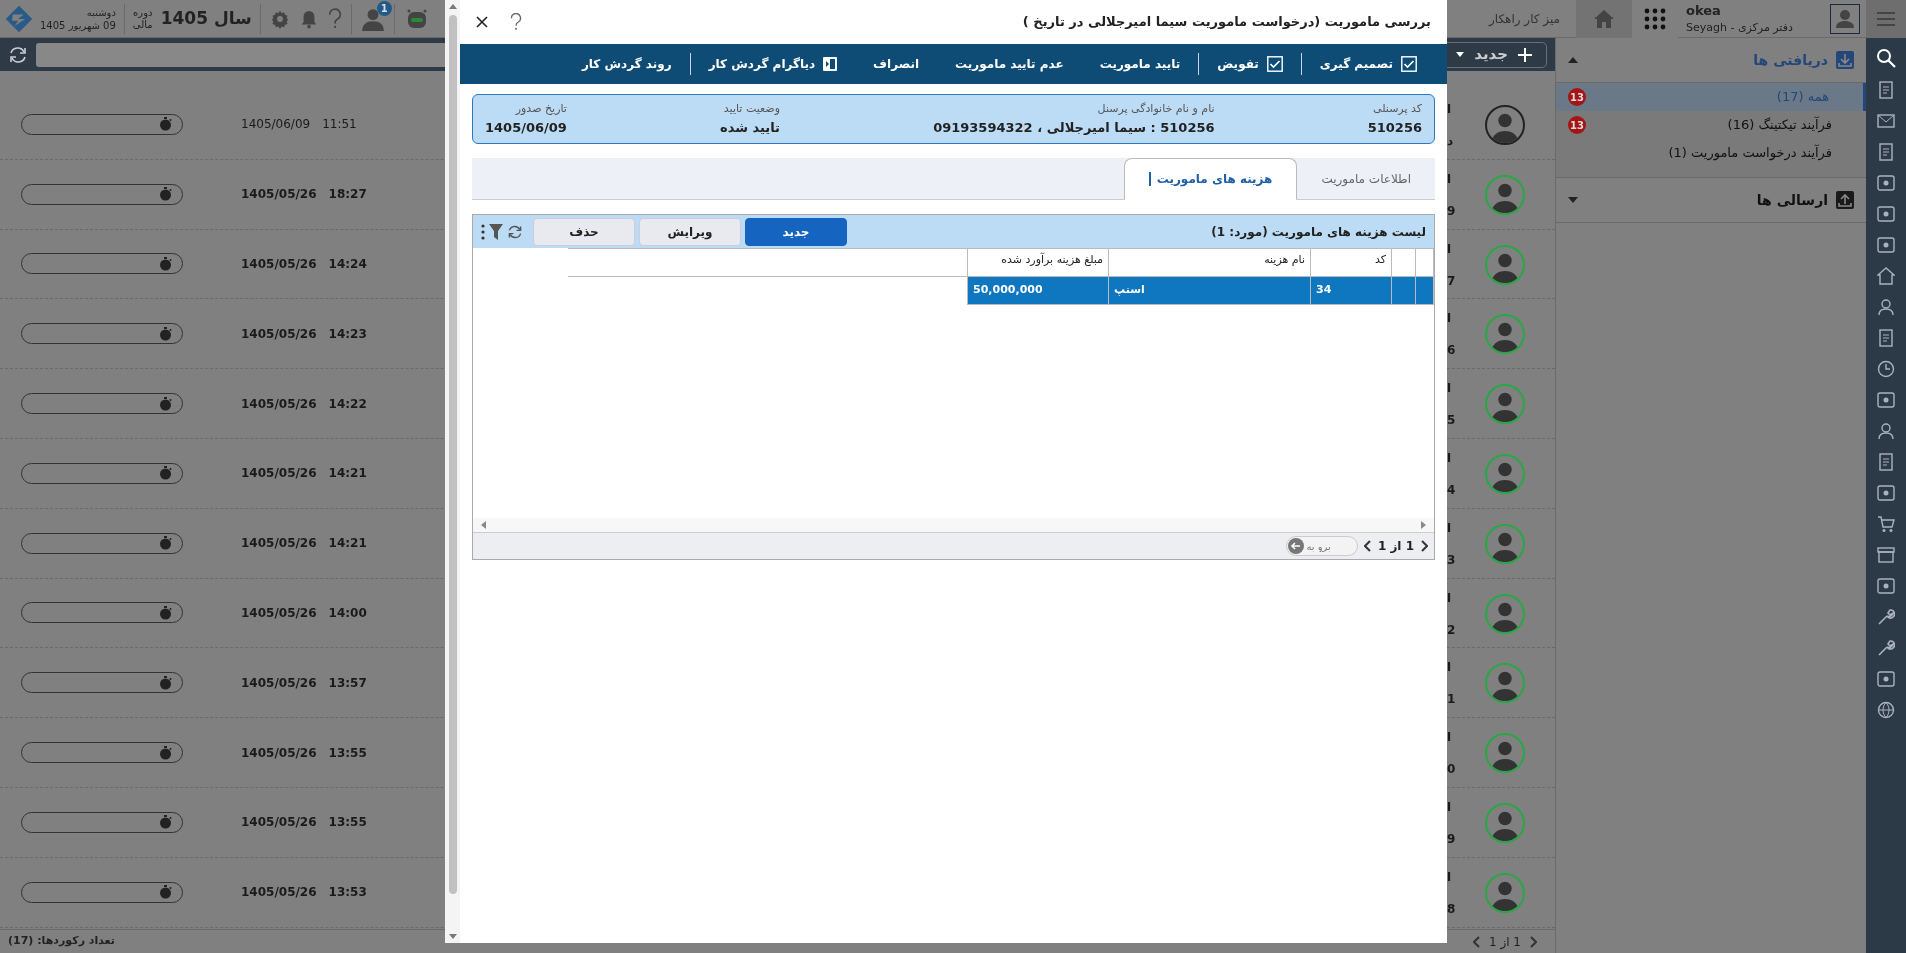 This screenshot has width=1906, height=953. Describe the element at coordinates (61, 941) in the screenshot. I see `record-count: تعداد رکوردها: (17)` at that location.